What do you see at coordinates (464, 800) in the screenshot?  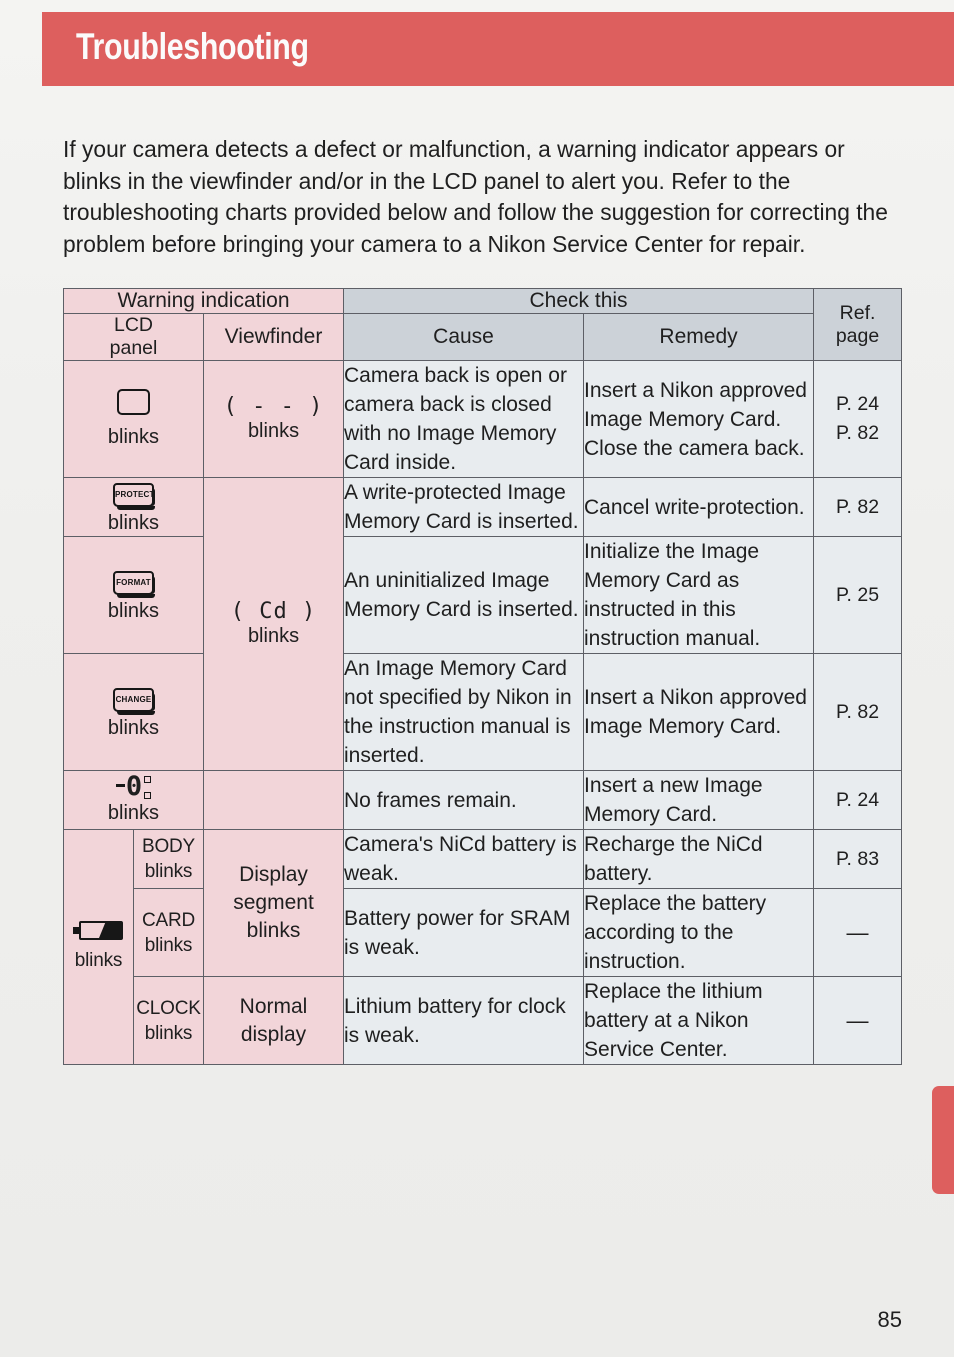 I see `row5-cause: No frames remain.` at bounding box center [464, 800].